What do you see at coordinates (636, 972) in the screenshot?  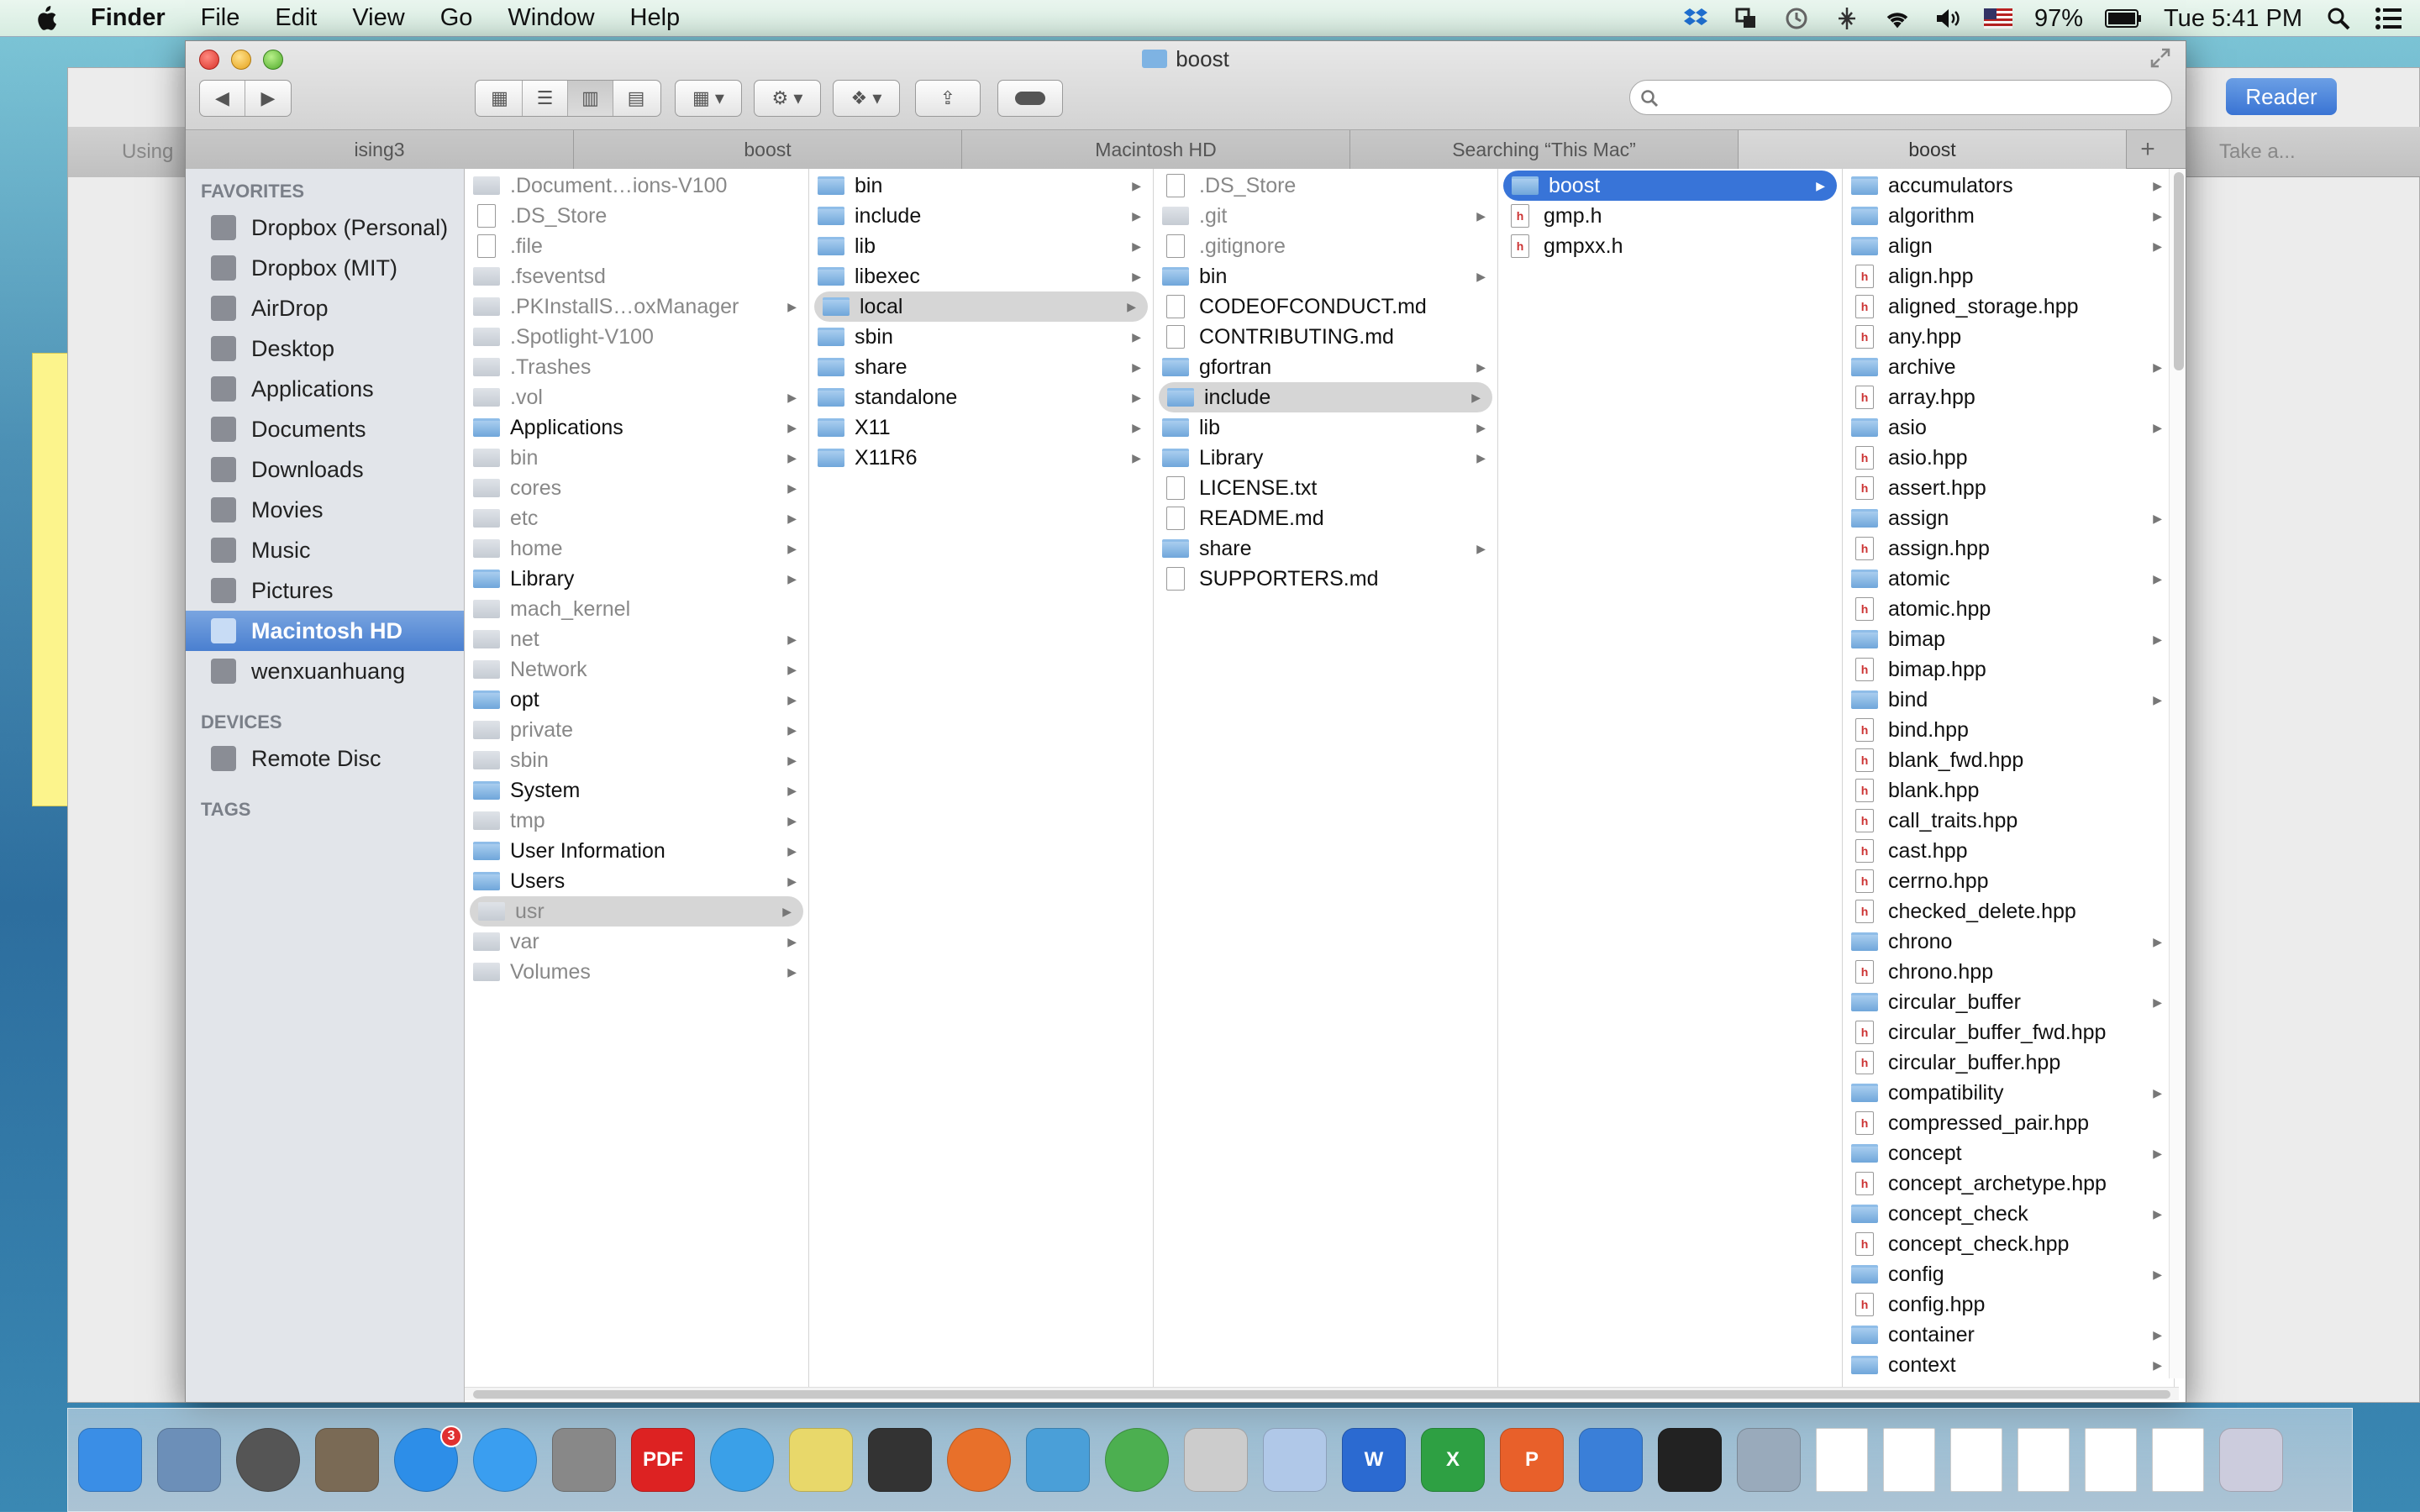 I see `folder-row: Volumes ▶` at bounding box center [636, 972].